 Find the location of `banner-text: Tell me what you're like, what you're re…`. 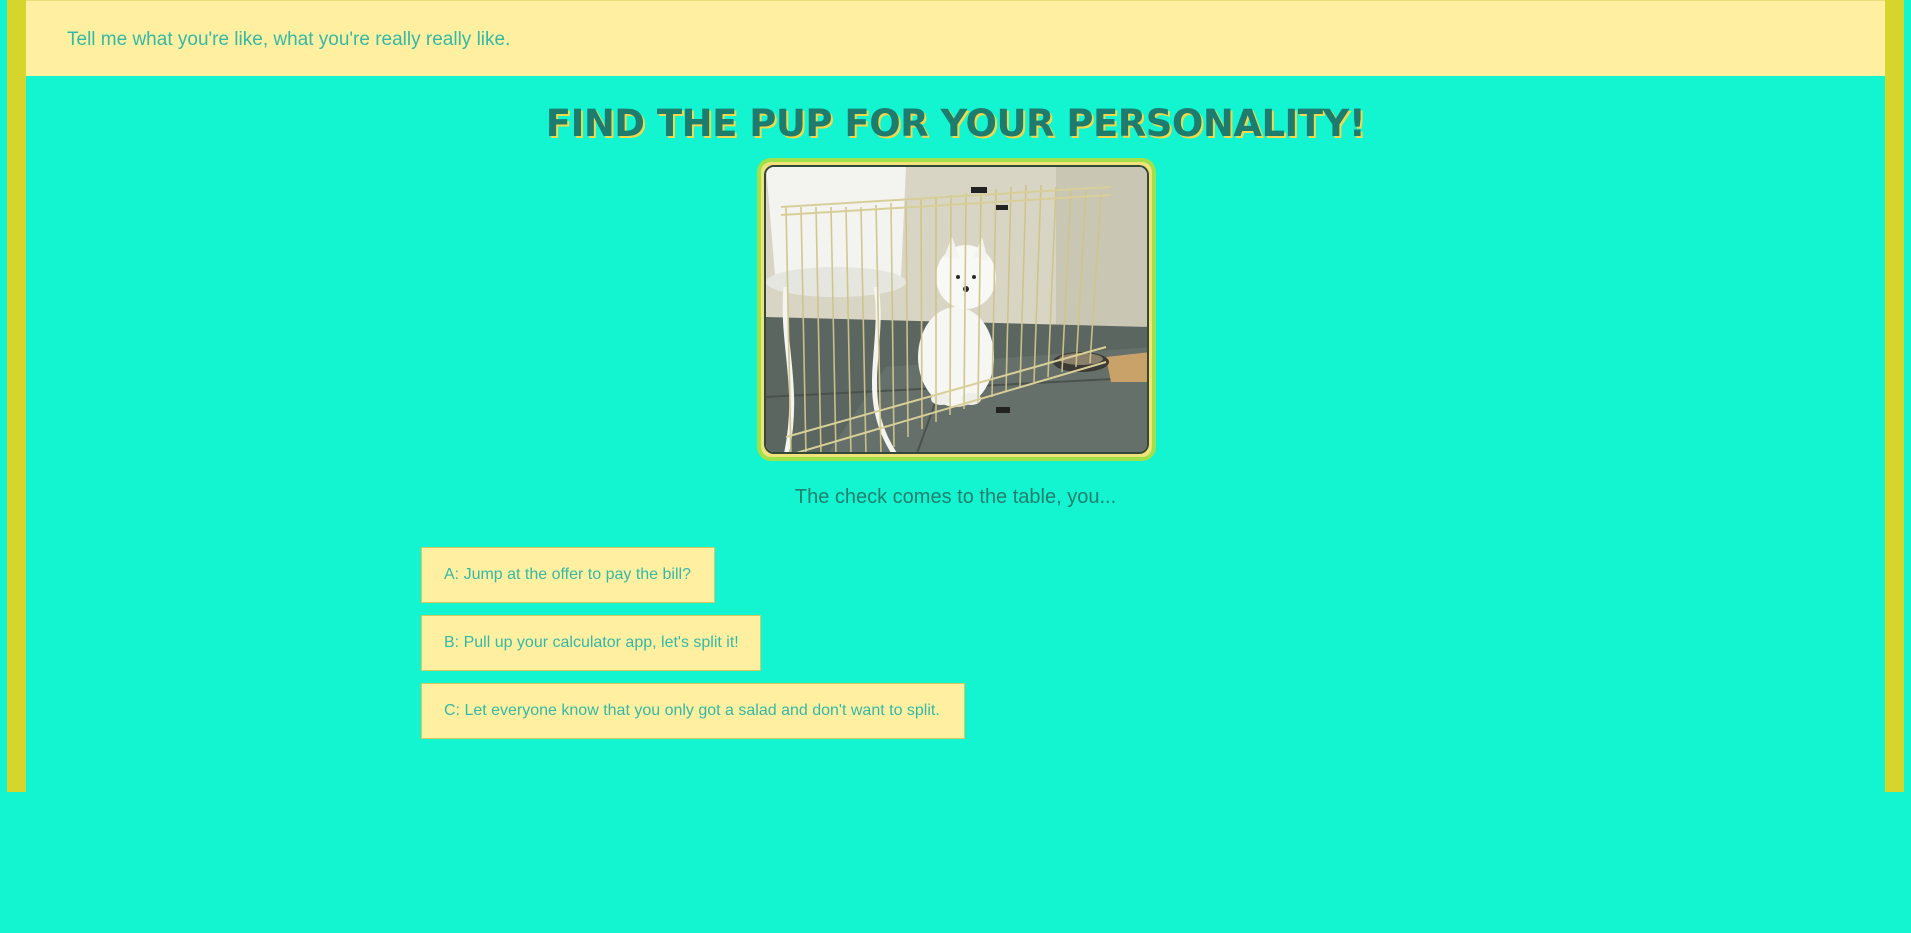

banner-text: Tell me what you're like, what you're re… is located at coordinates (289, 39).